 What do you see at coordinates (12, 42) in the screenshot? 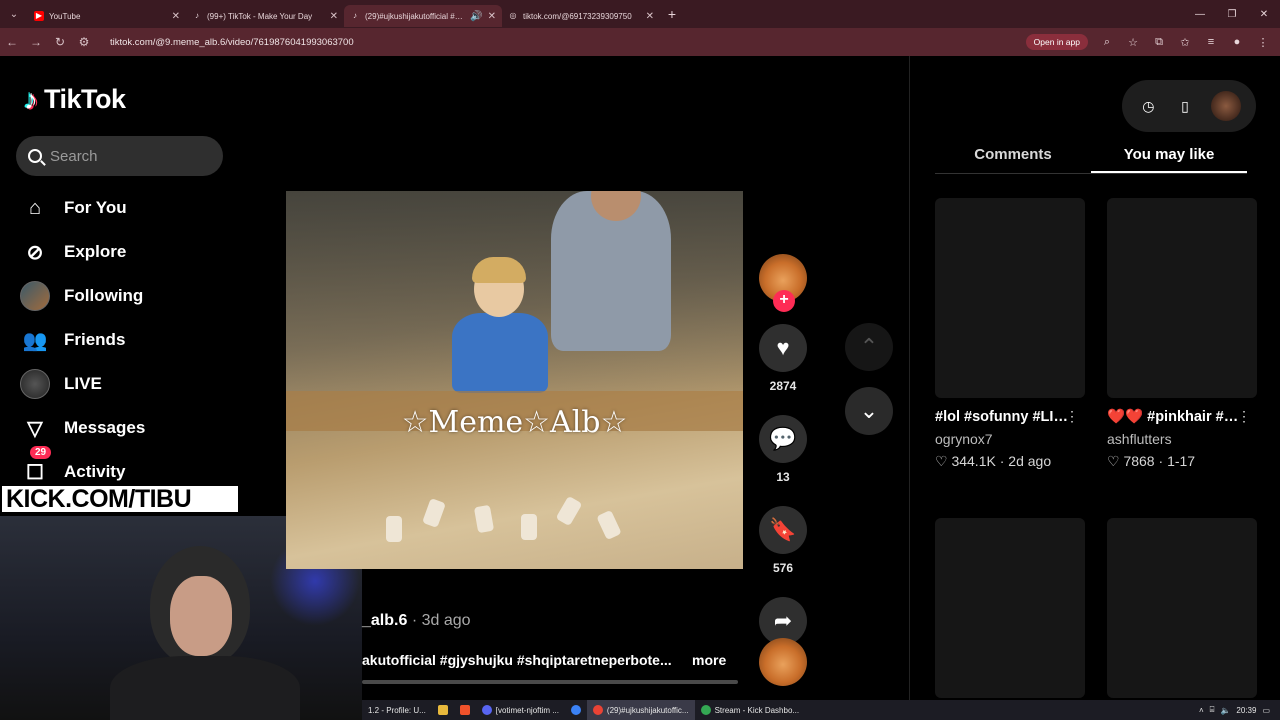
I see `back-icon: ←` at bounding box center [12, 42].